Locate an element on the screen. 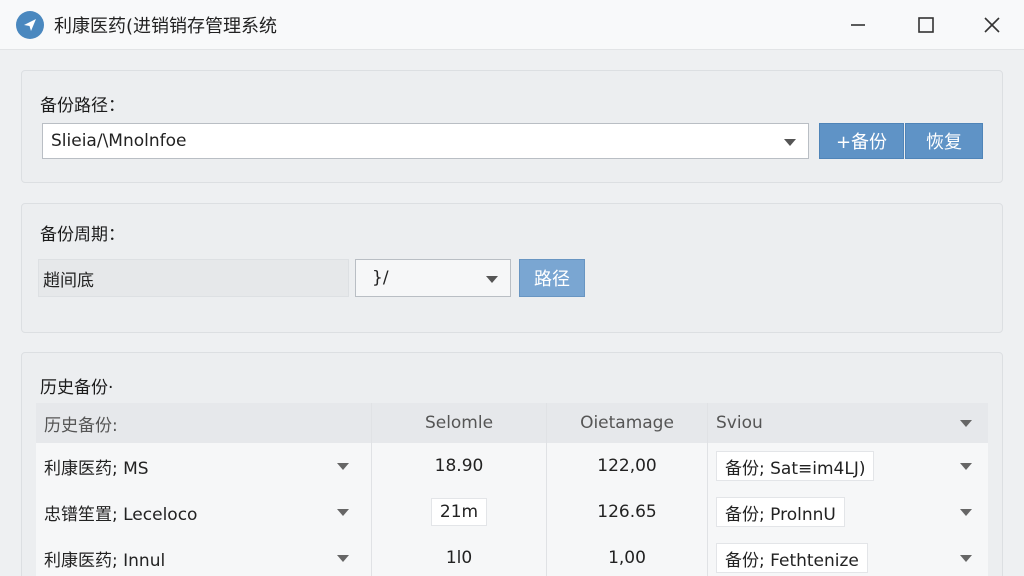 The image size is (1024, 576). backup-path-combobox: Slieia/\Mnolnfoe is located at coordinates (425, 141).